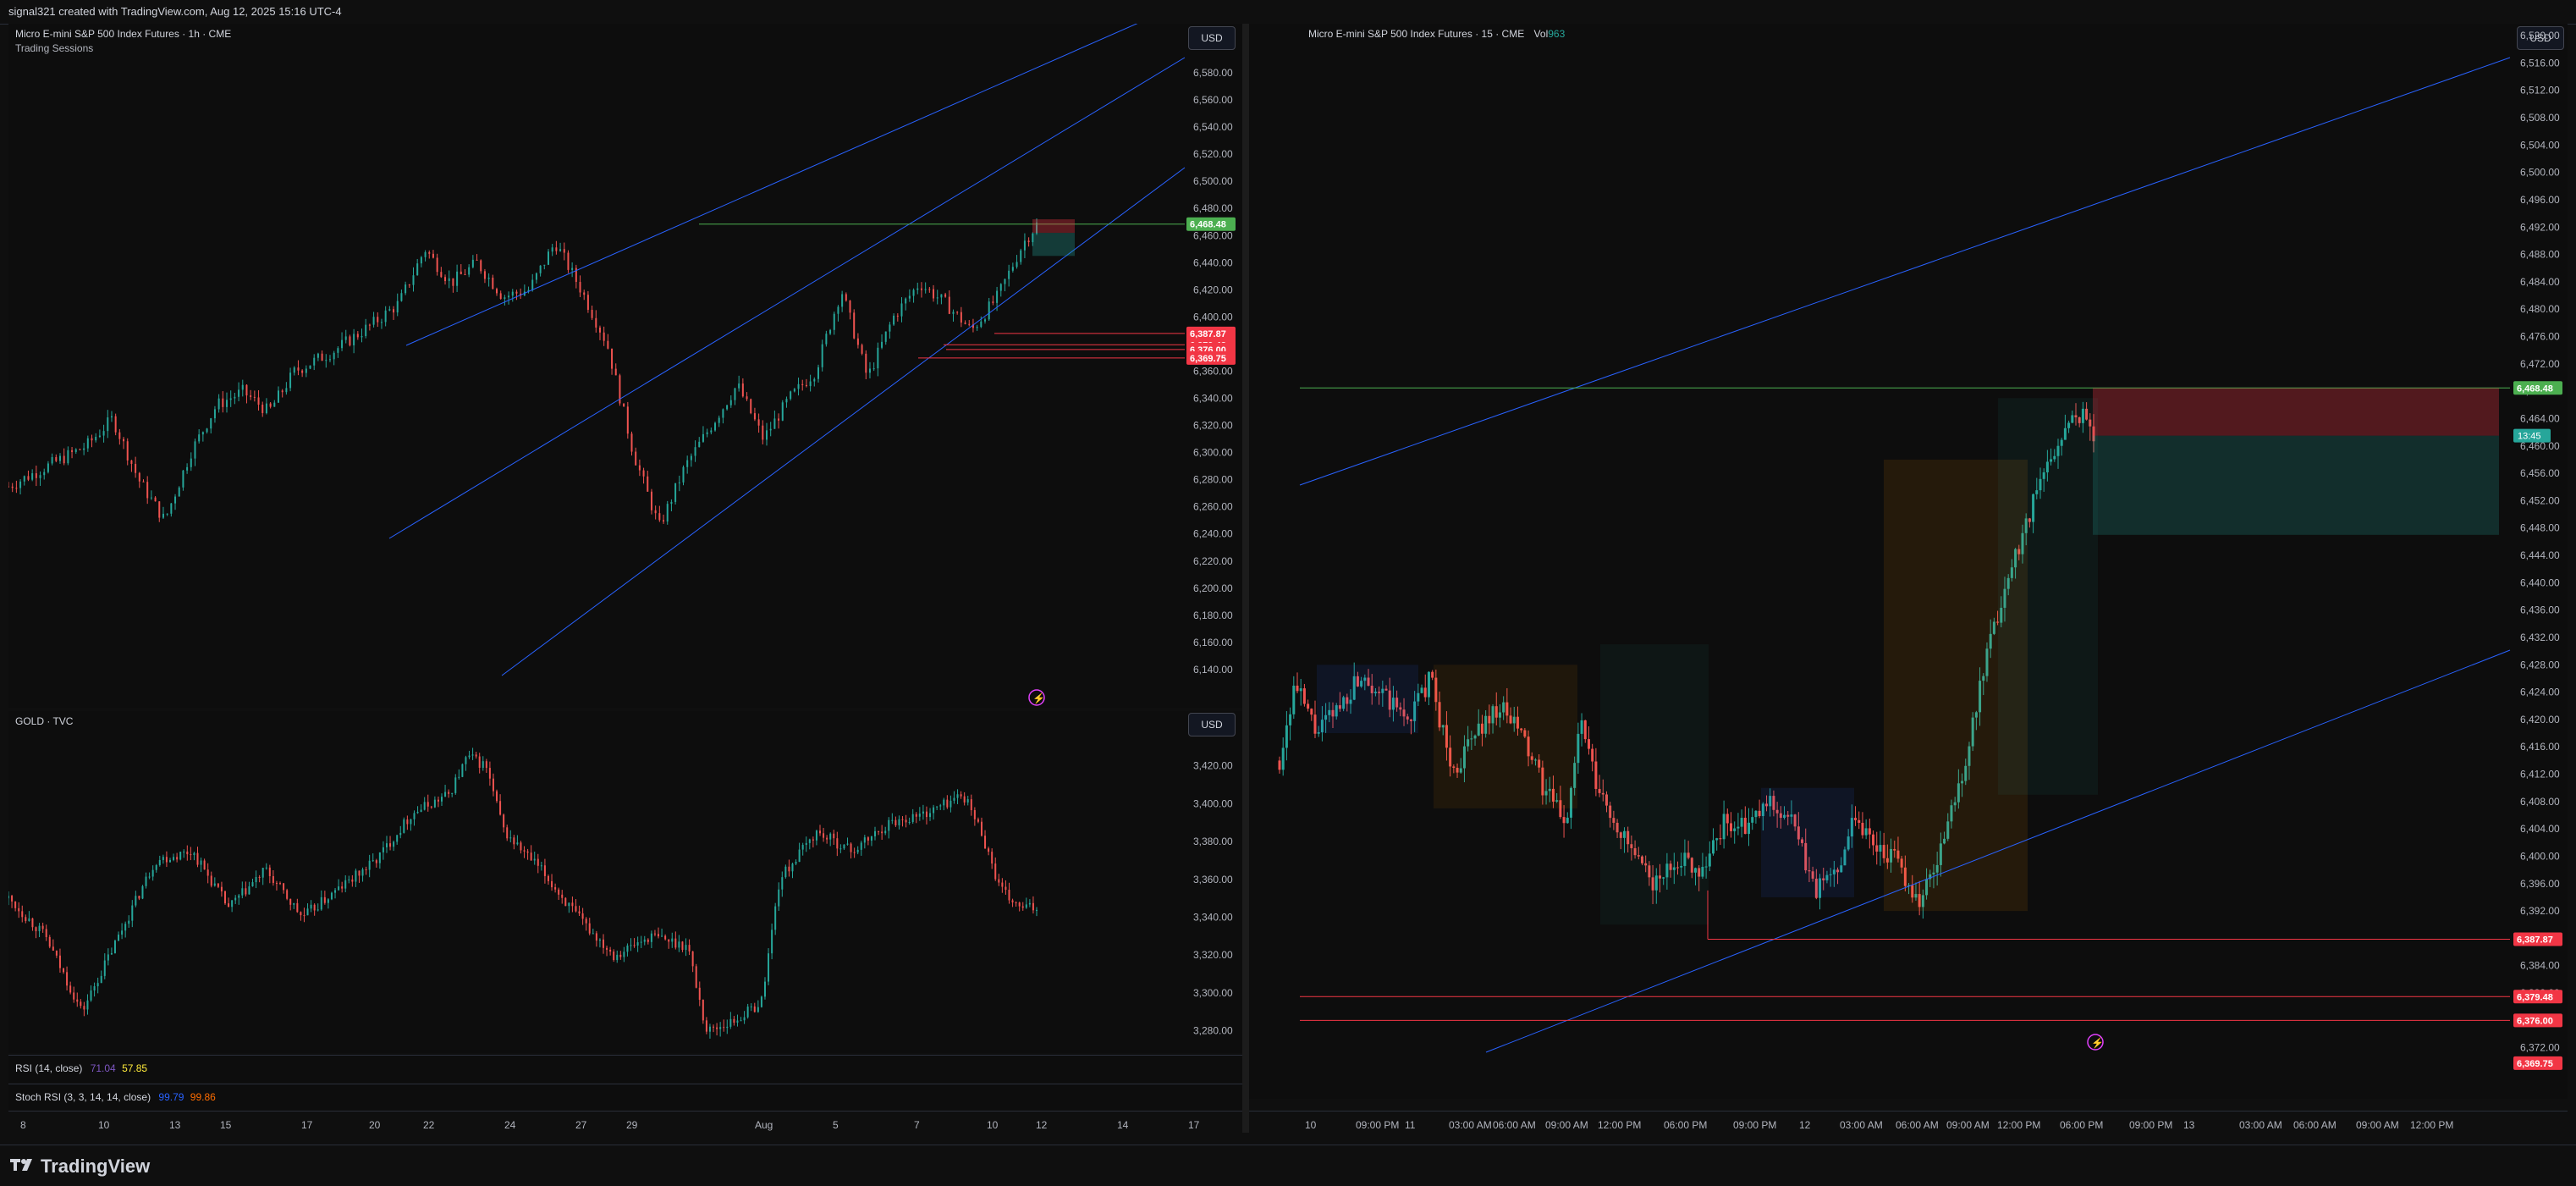 This screenshot has width=2576, height=1186. Describe the element at coordinates (764, 1125) in the screenshot. I see `x-tick-label: Aug` at that location.